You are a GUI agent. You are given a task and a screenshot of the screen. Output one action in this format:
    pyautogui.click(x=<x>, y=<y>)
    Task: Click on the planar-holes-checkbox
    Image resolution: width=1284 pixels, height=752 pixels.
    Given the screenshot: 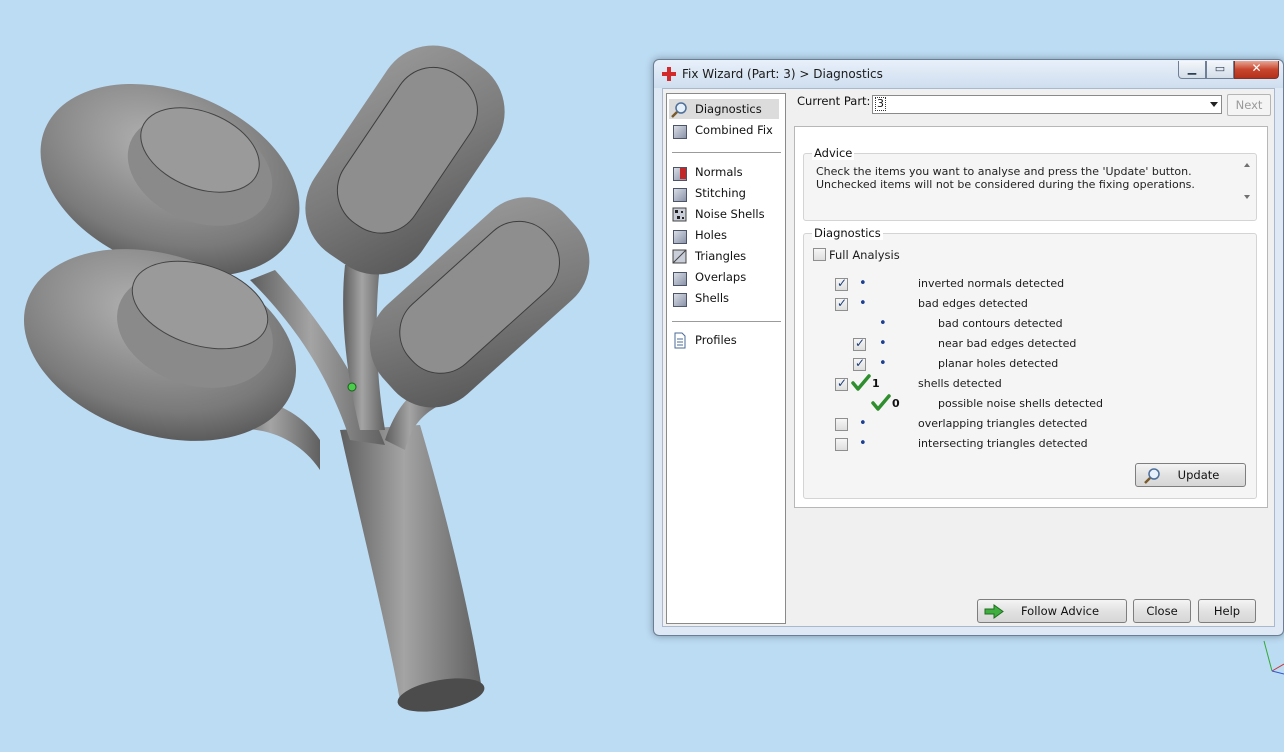 What is the action you would take?
    pyautogui.click(x=859, y=363)
    